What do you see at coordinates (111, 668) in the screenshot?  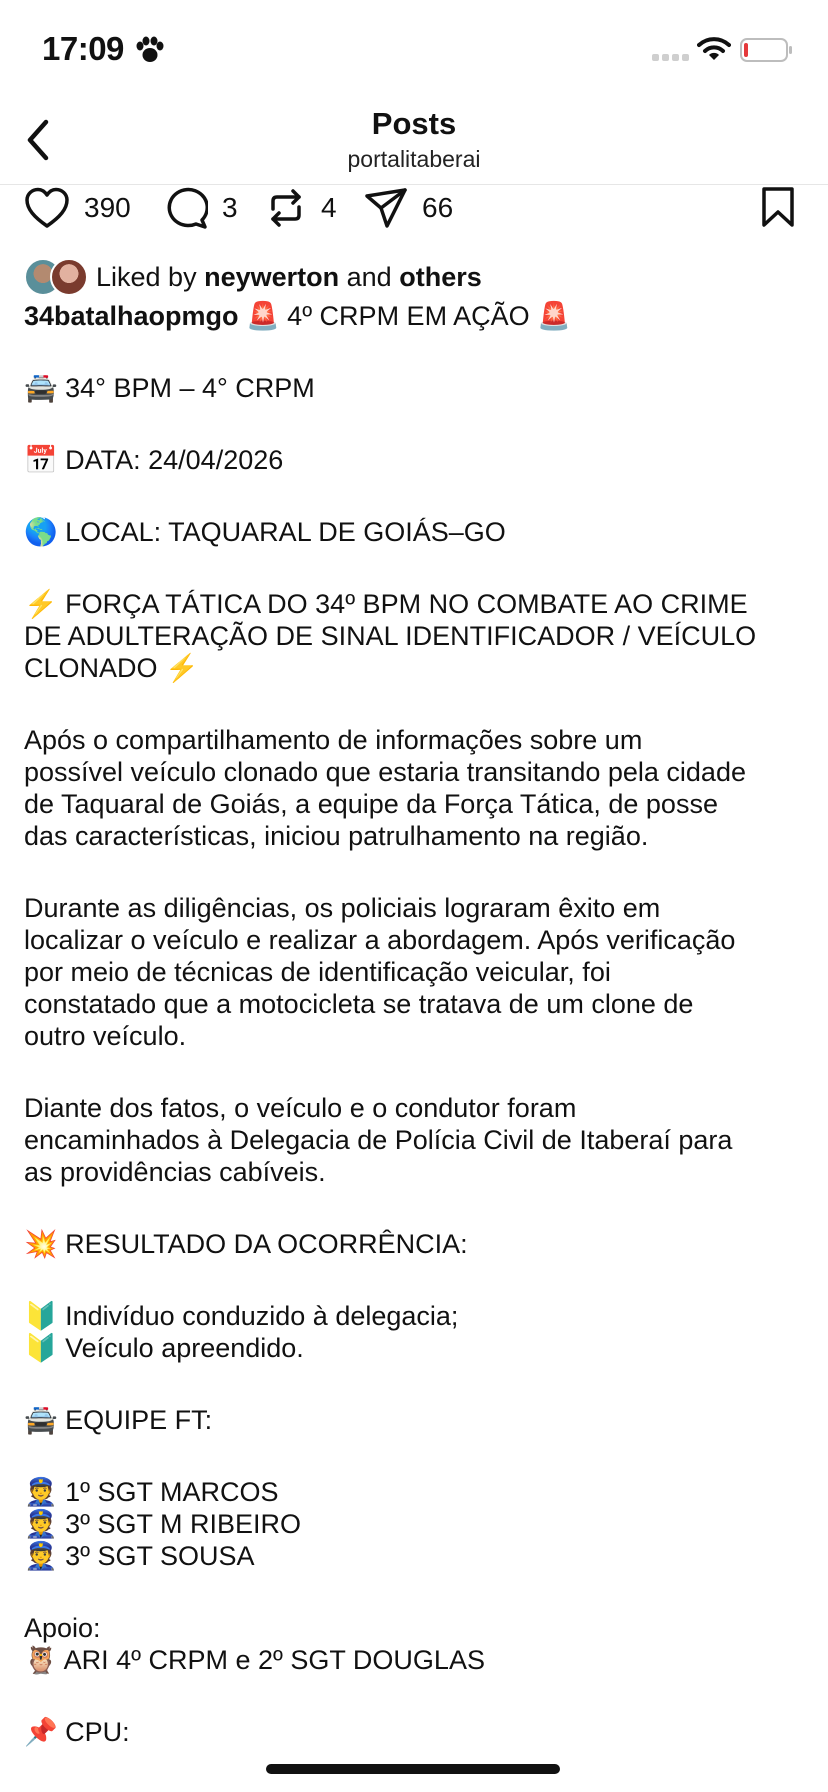 I see `caption-line: CLONADO ⚡` at bounding box center [111, 668].